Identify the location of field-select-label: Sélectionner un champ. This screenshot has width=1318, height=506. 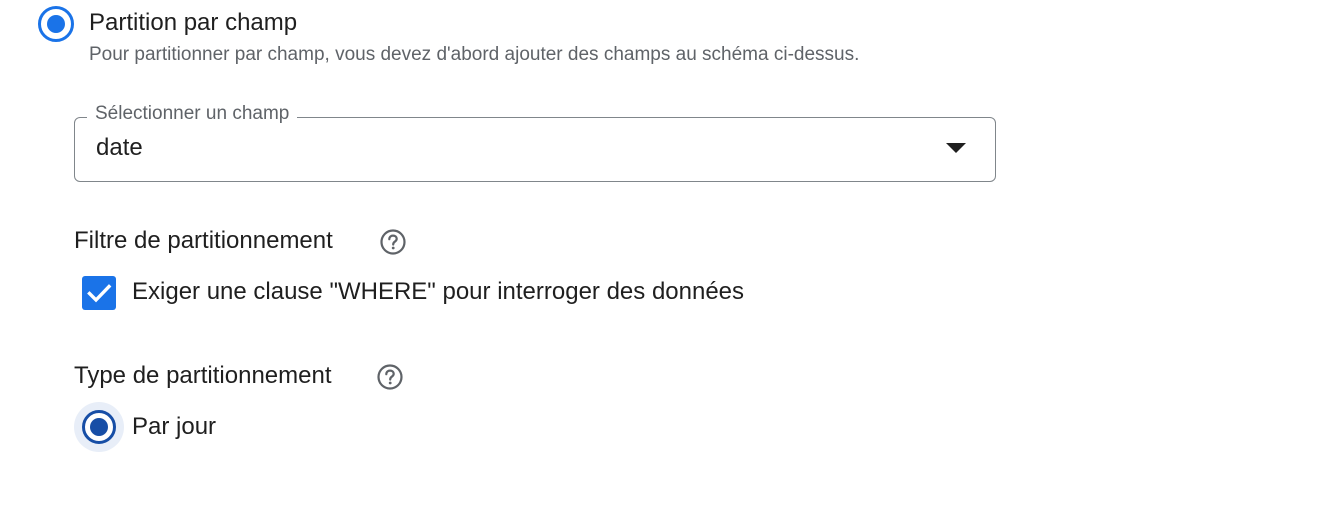
(192, 114).